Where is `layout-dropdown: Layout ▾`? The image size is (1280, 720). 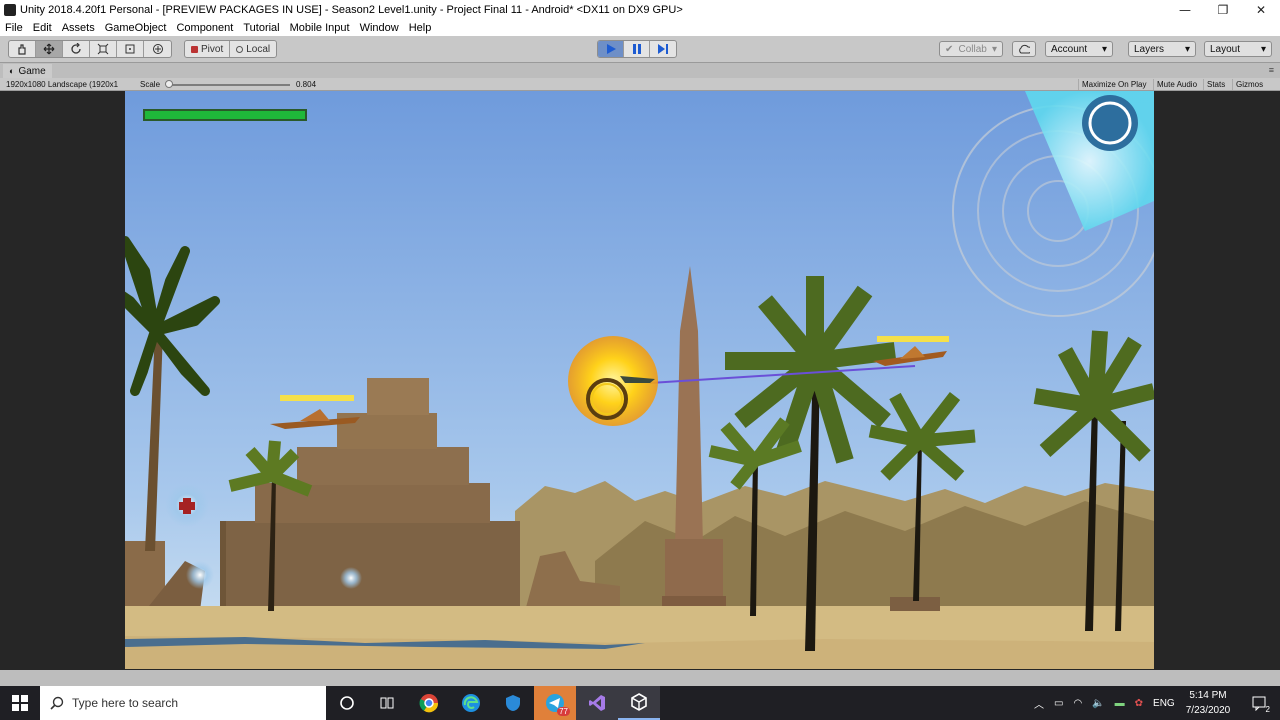 layout-dropdown: Layout ▾ is located at coordinates (1238, 49).